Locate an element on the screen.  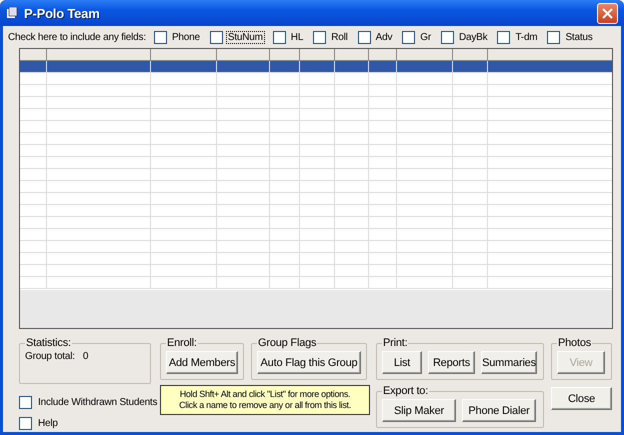
group-label: Statistics: is located at coordinates (48, 343).